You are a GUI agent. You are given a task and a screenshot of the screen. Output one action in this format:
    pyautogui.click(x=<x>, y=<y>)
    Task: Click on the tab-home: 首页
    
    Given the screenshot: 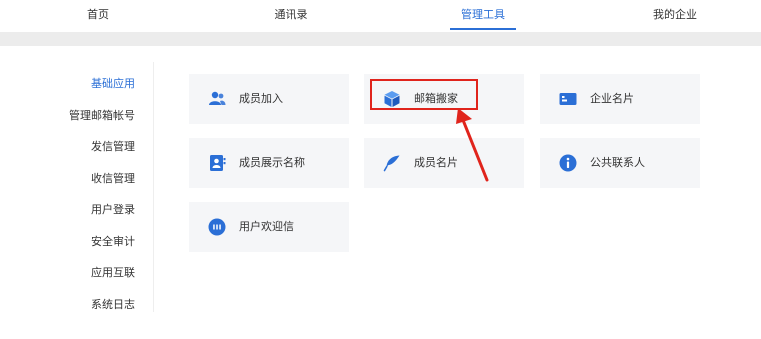 What is the action you would take?
    pyautogui.click(x=98, y=16)
    